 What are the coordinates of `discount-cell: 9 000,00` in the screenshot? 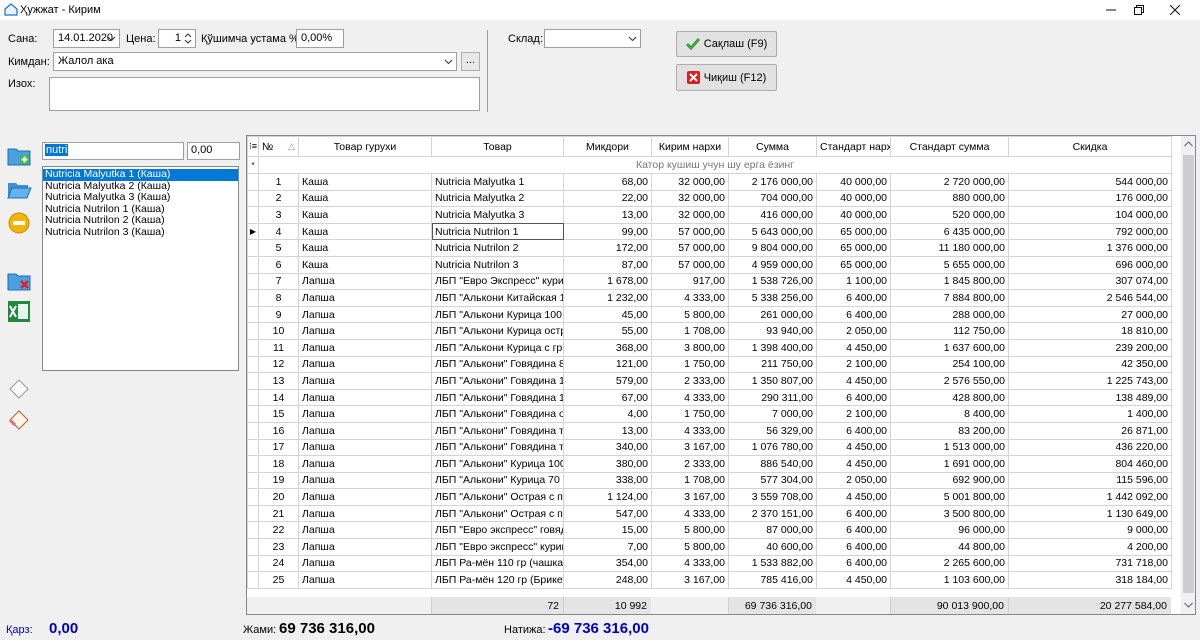 It's located at (1090, 530).